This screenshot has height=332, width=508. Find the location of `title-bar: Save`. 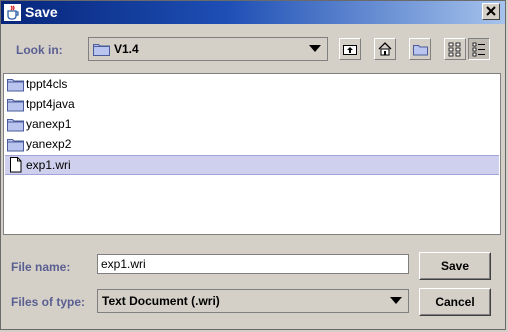

title-bar: Save is located at coordinates (253, 12).